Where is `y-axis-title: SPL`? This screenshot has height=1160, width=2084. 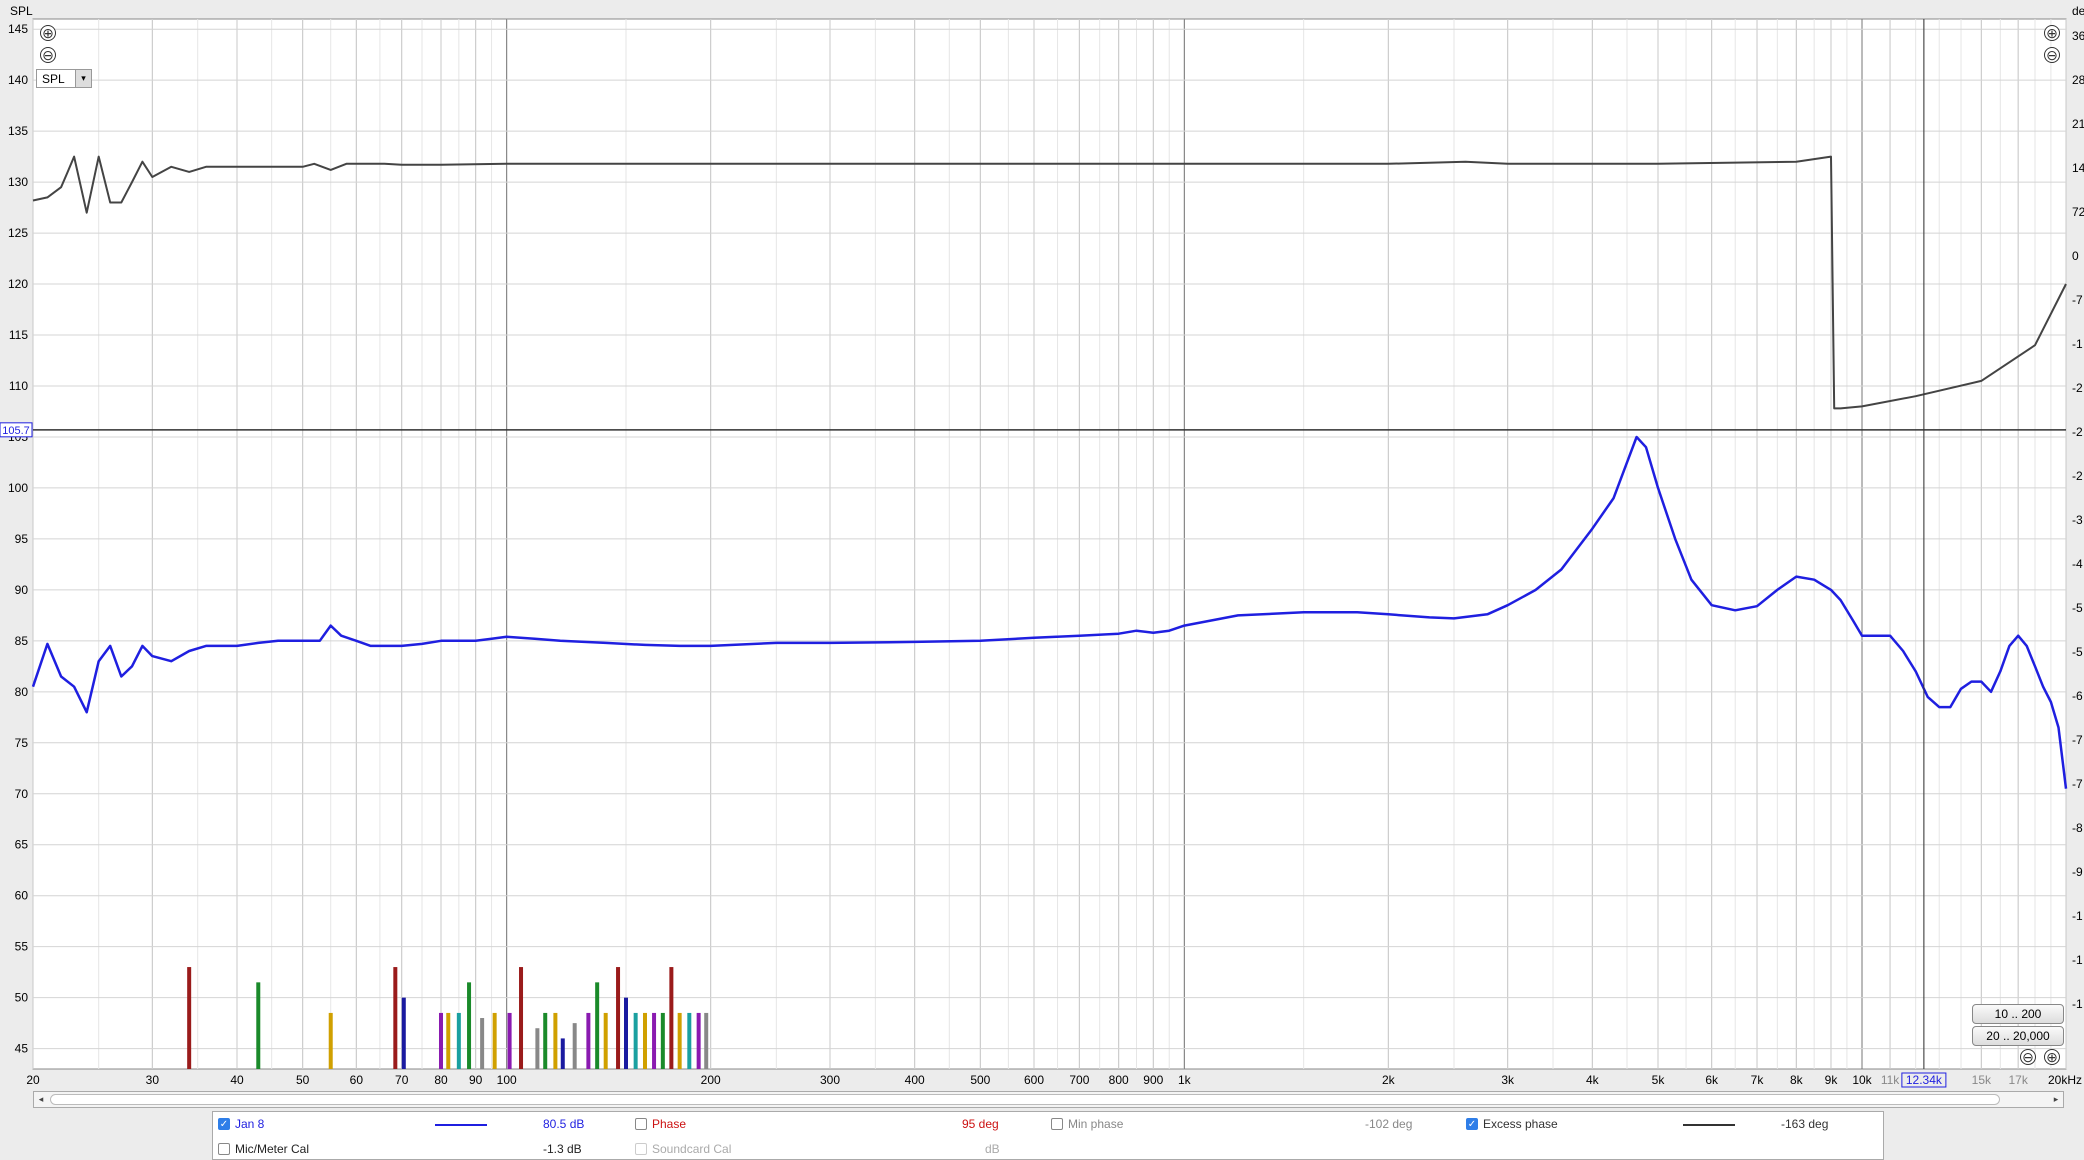
y-axis-title: SPL is located at coordinates (21, 11).